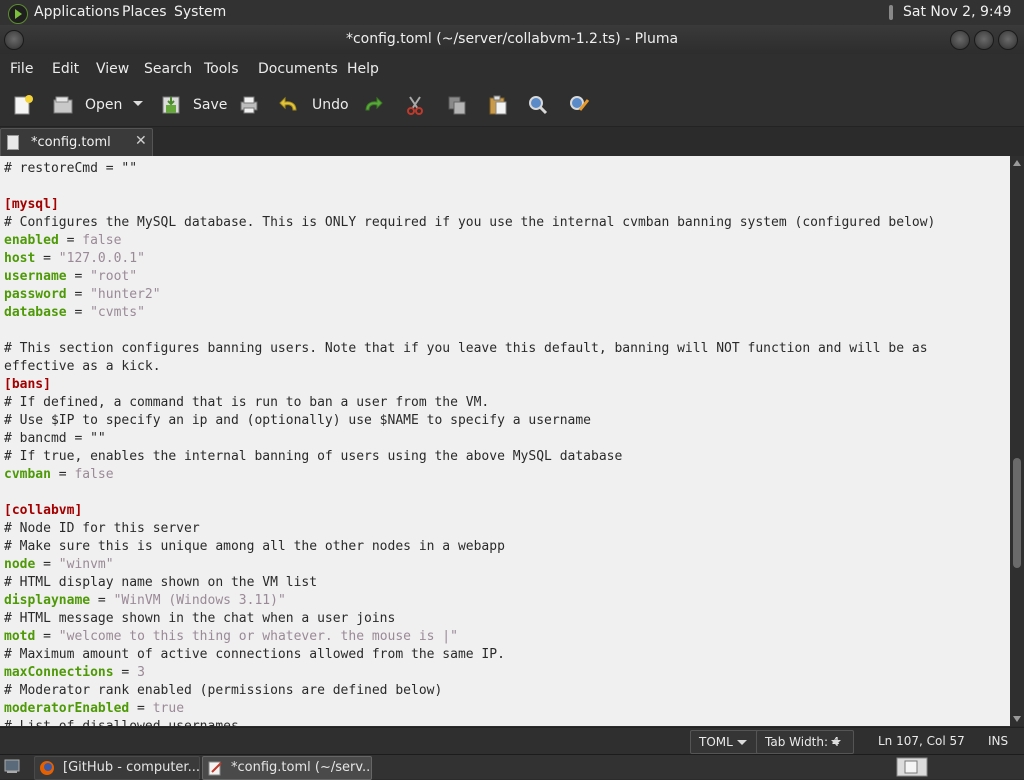  I want to click on code-line: [mysql], so click(469, 205).